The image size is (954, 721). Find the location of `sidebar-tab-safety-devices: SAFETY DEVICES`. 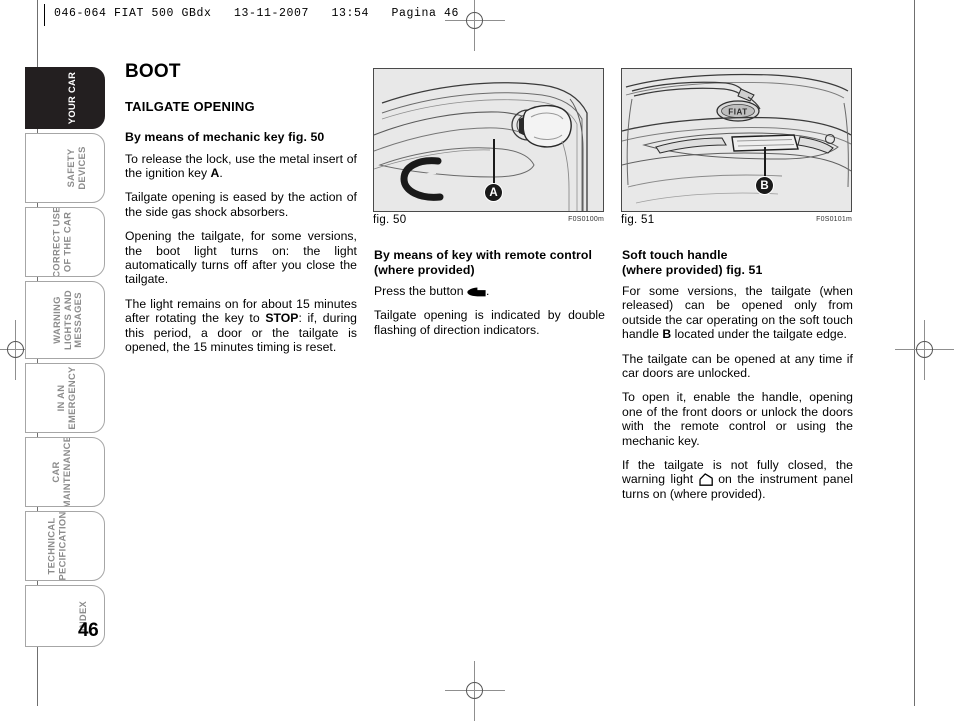

sidebar-tab-safety-devices: SAFETY DEVICES is located at coordinates (65, 168).